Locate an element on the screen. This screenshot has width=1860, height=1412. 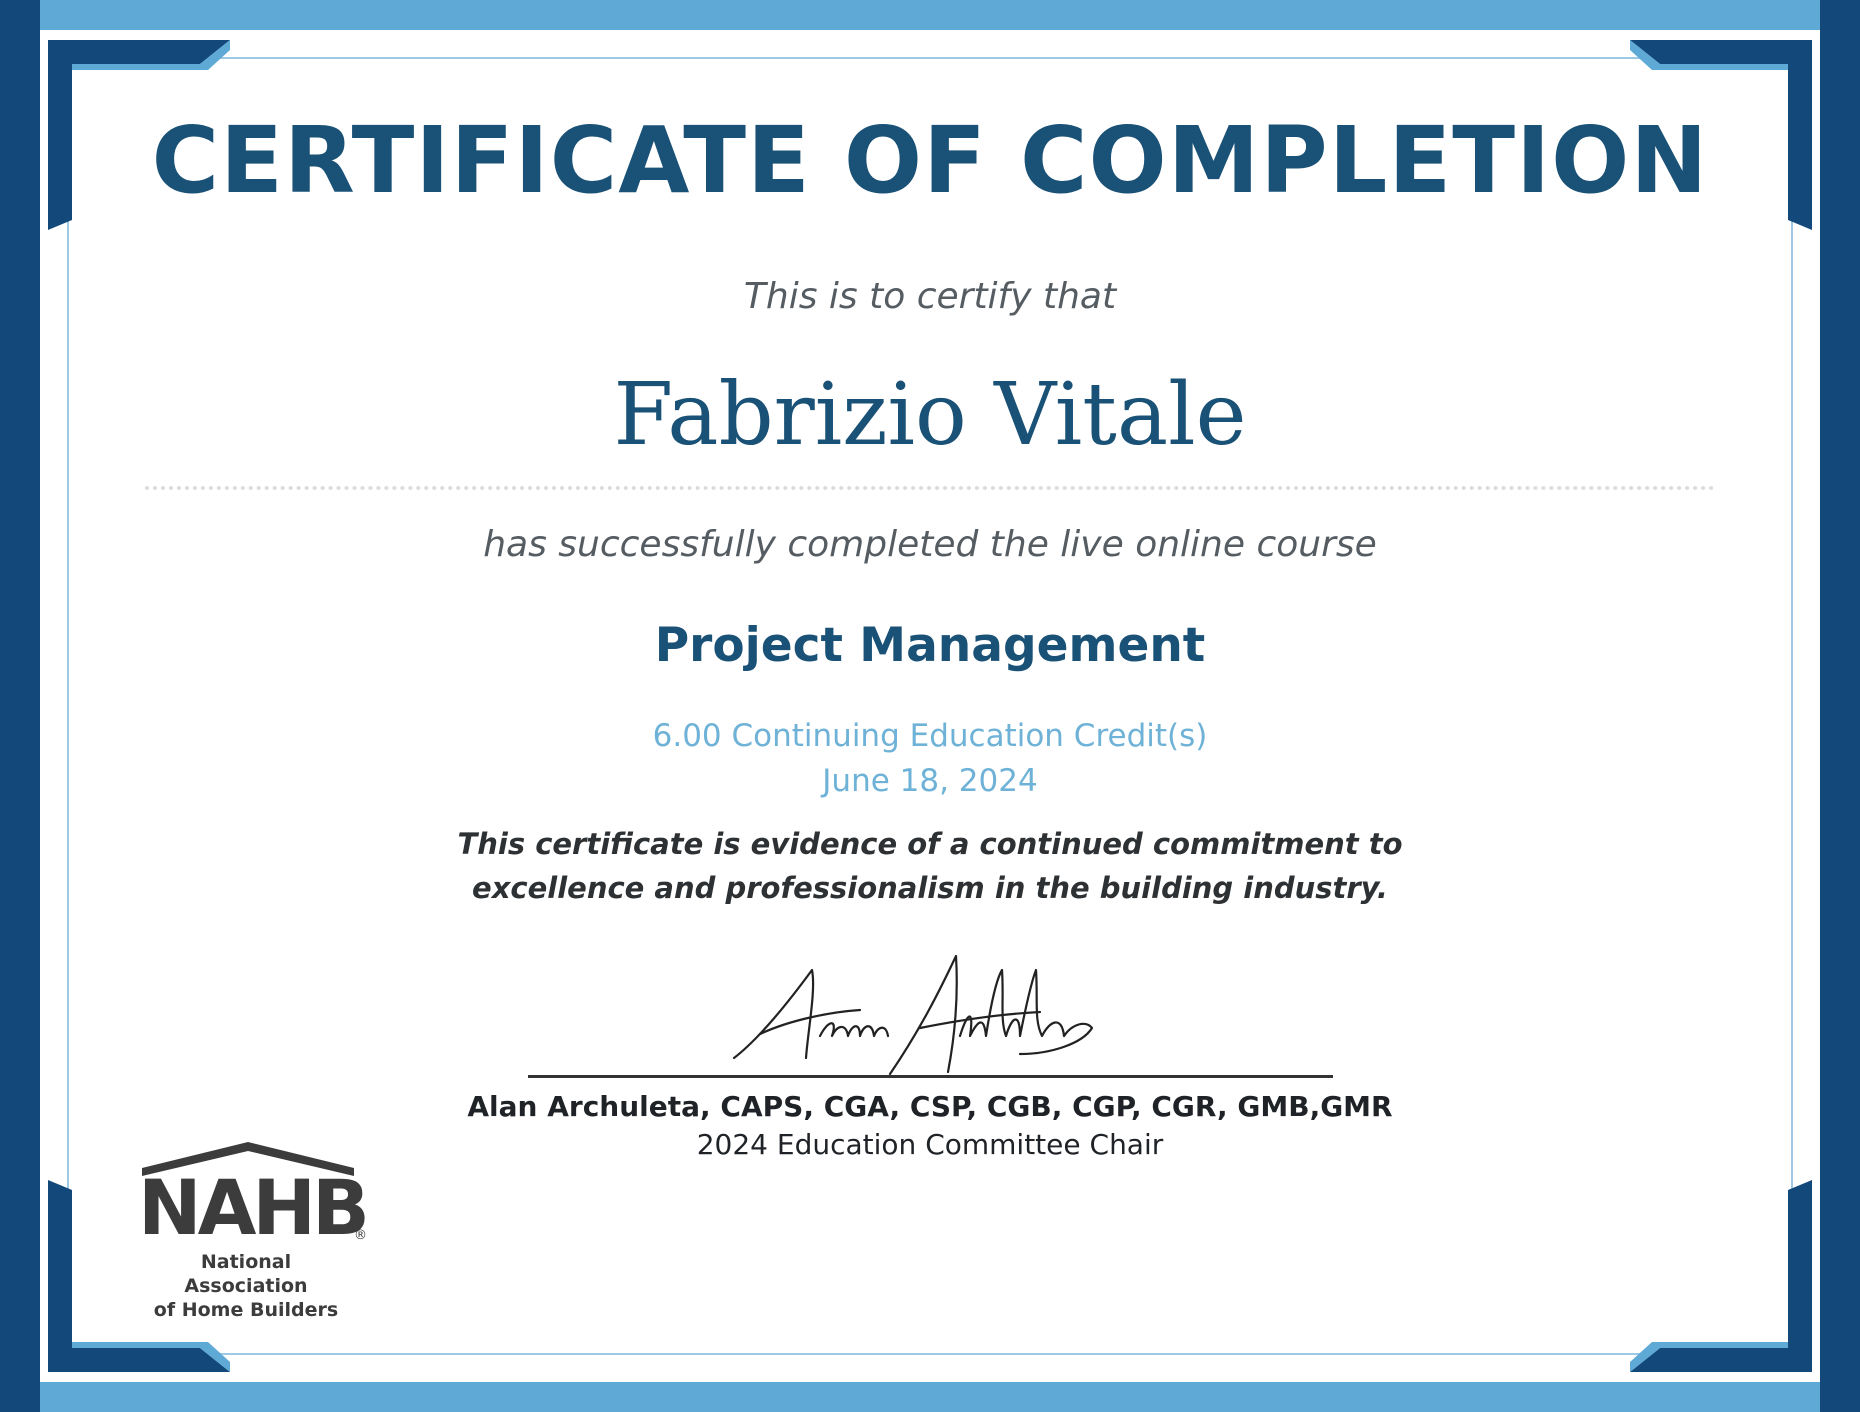
signature-line is located at coordinates (930, 1076).